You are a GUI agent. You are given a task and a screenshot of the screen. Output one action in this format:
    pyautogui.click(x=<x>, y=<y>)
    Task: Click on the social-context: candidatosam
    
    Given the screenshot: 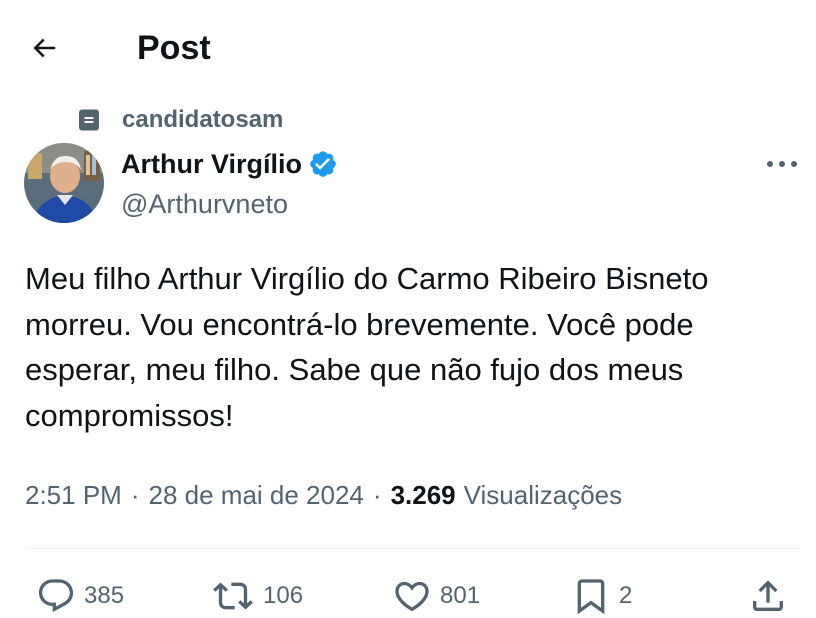 What is the action you would take?
    pyautogui.click(x=179, y=120)
    